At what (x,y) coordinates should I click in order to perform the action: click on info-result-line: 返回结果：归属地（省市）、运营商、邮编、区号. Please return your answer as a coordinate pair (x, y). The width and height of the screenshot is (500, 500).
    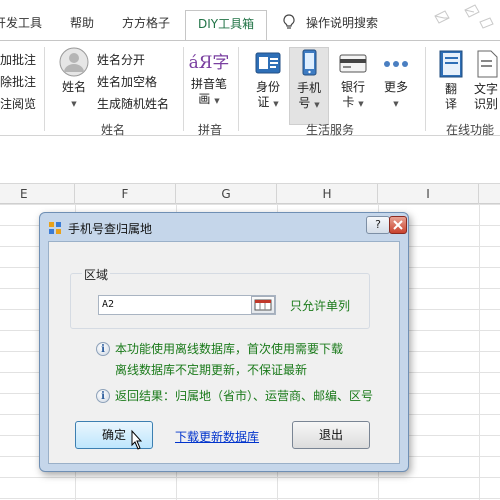
    Looking at the image, I should click on (244, 396).